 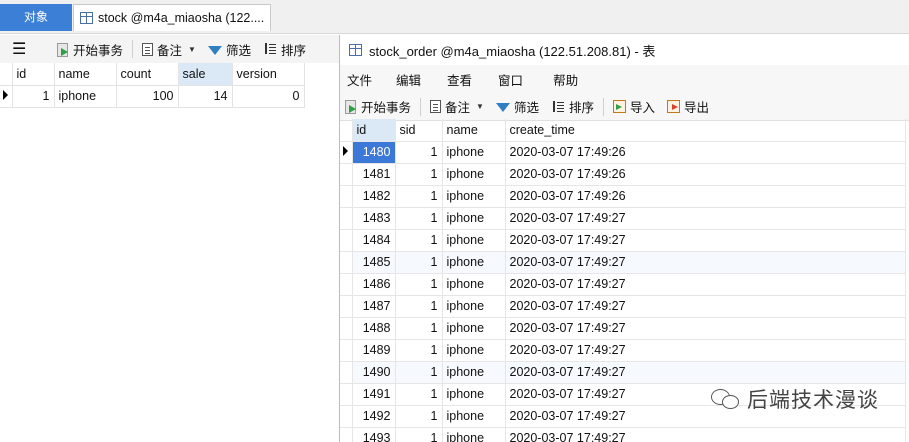 I want to click on column-header-sale: sale, so click(x=205, y=74).